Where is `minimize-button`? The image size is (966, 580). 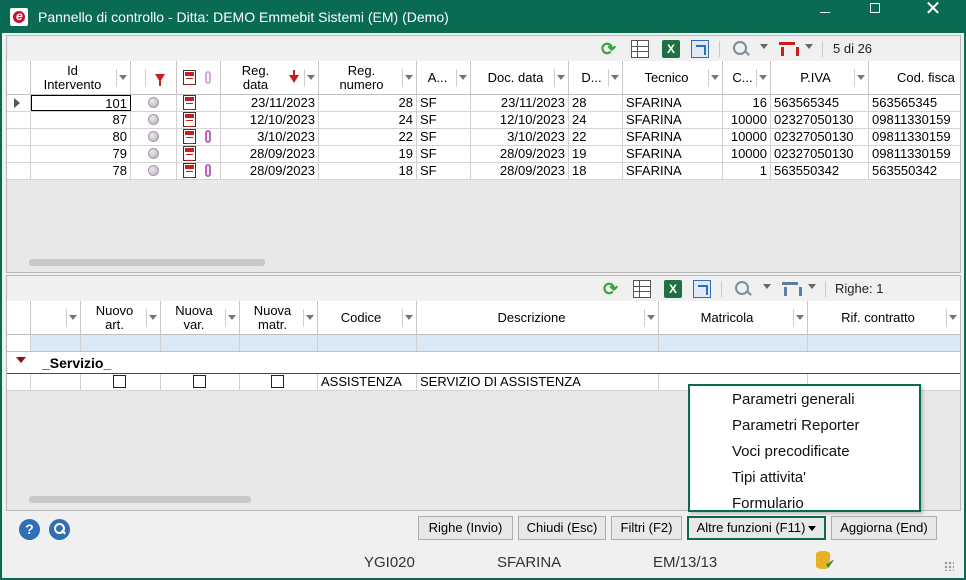
minimize-button is located at coordinates (825, 17).